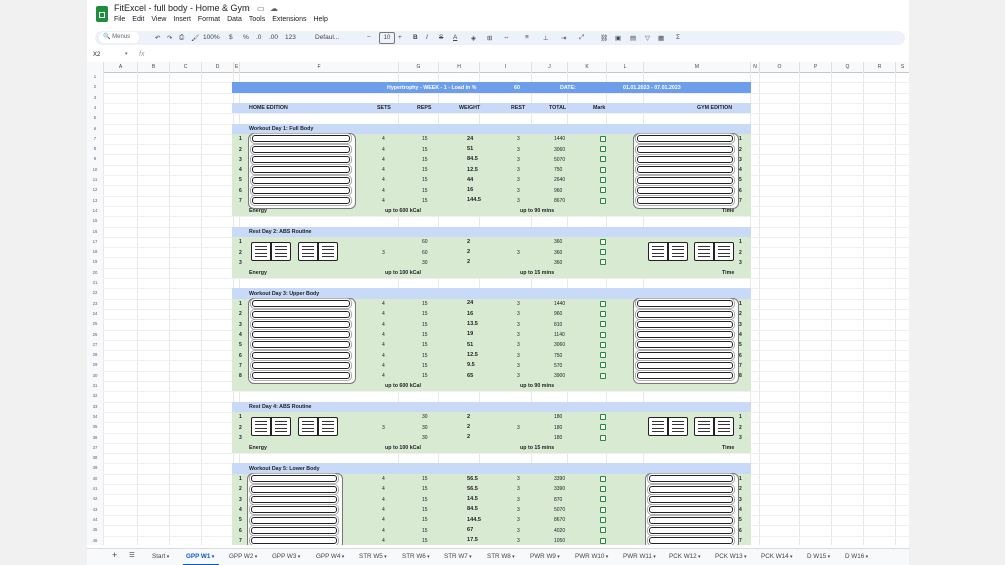 The width and height of the screenshot is (1005, 565). I want to click on menus-search: 🔍 Menus, so click(119, 37).